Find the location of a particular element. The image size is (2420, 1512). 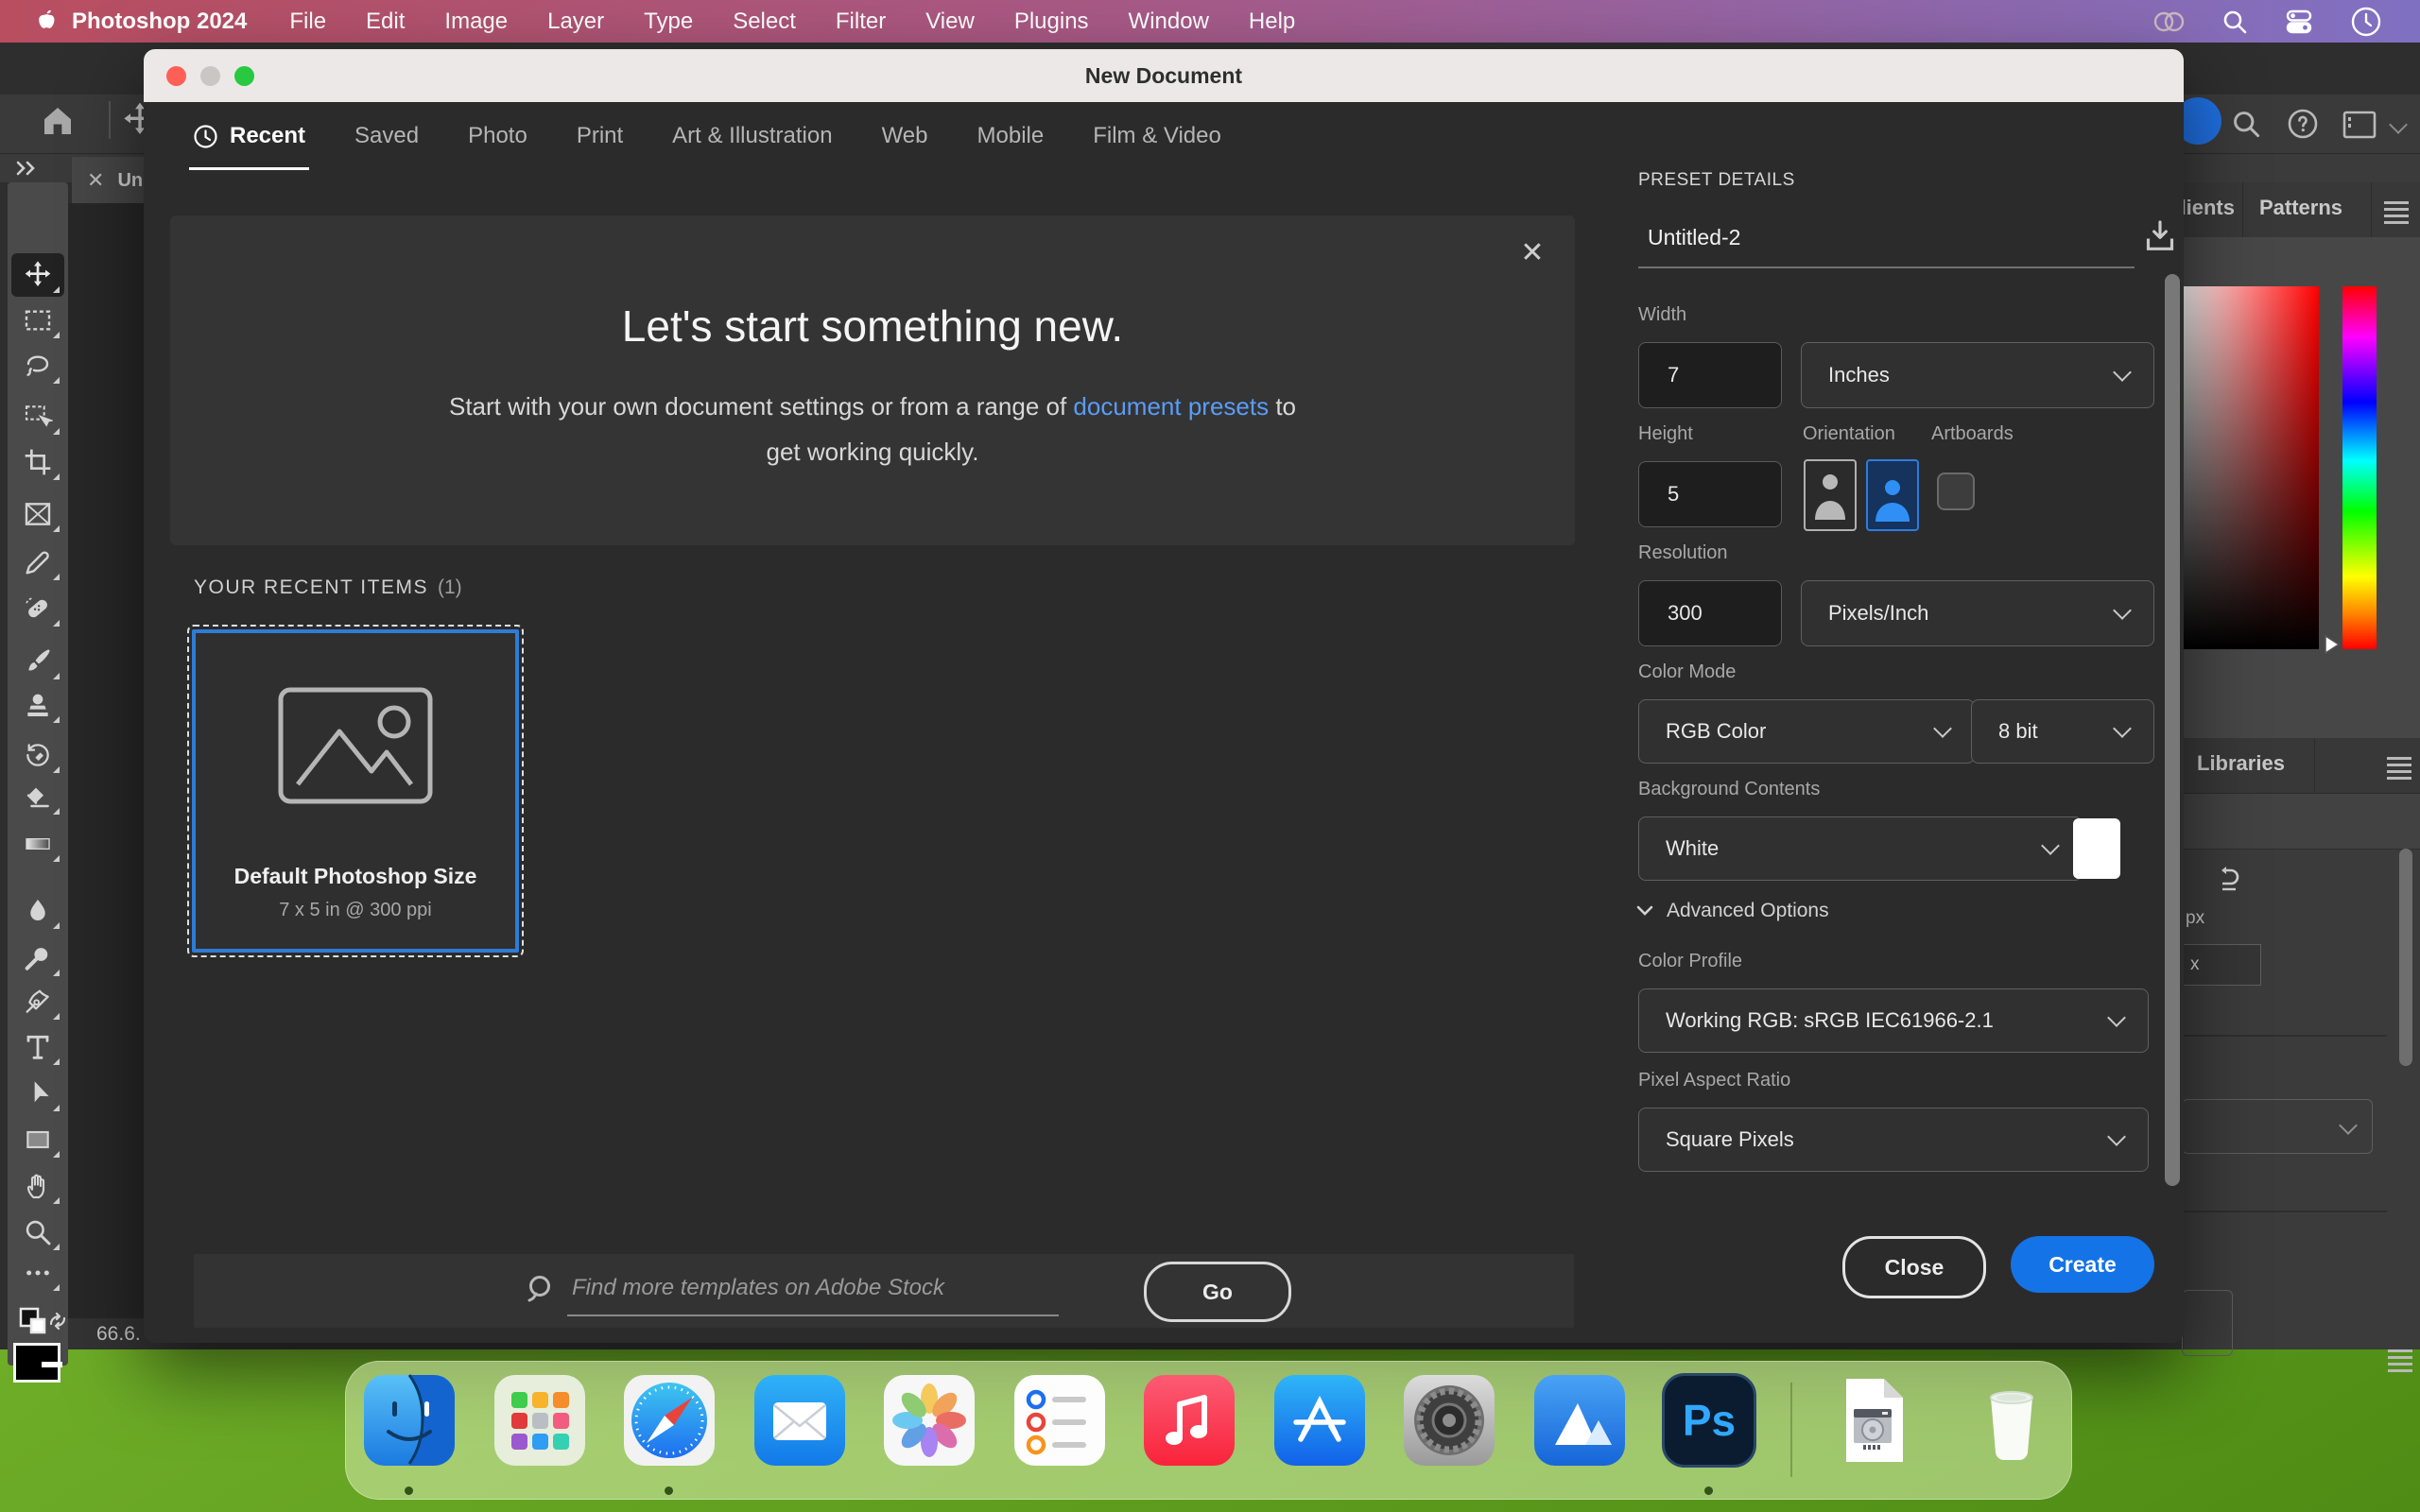

panel-menu-icon is located at coordinates (2396, 210).